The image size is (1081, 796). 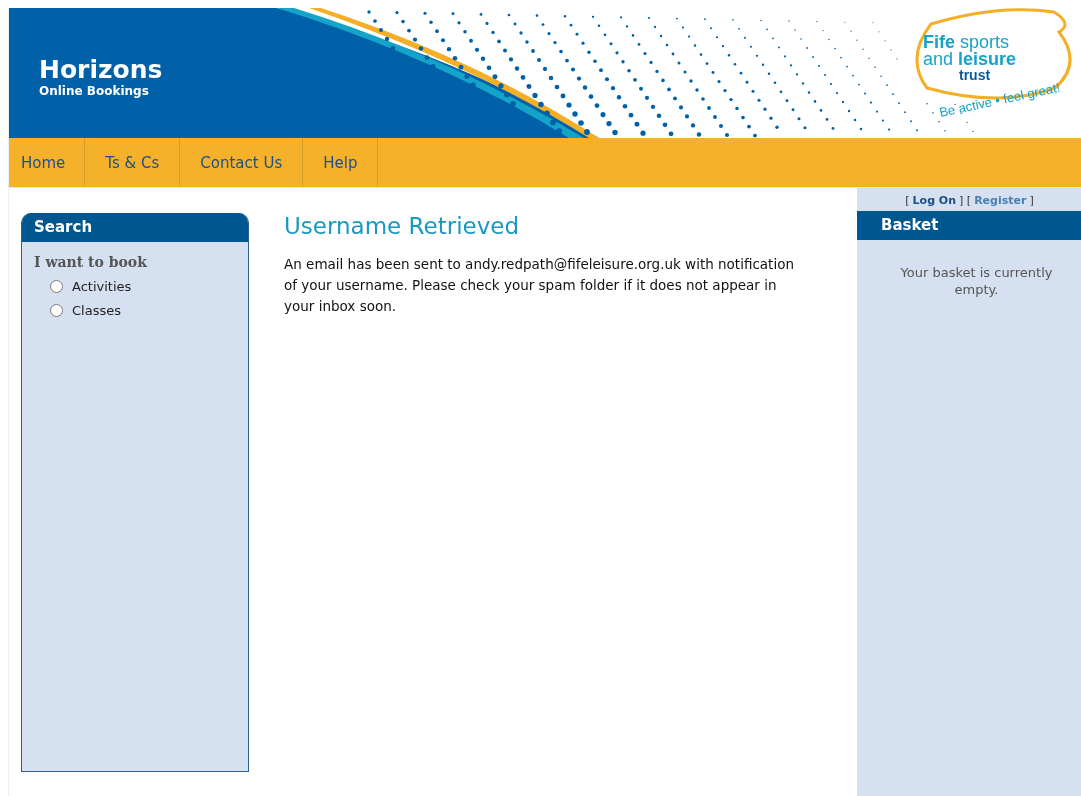 I want to click on radio-label: Classes, so click(x=96, y=310).